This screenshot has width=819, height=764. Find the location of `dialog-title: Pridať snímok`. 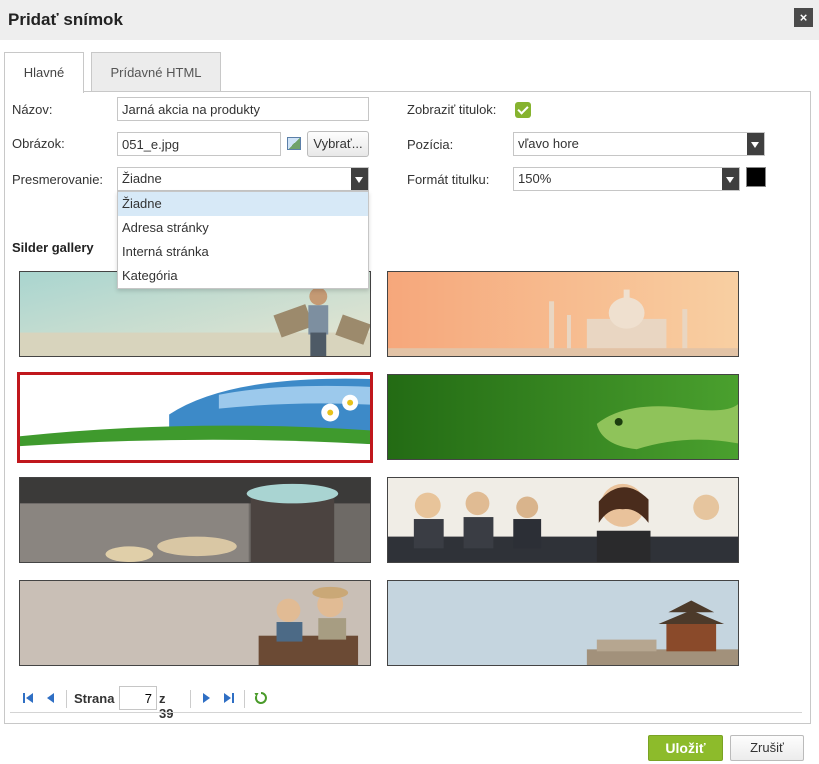

dialog-title: Pridať snímok is located at coordinates (65, 19).